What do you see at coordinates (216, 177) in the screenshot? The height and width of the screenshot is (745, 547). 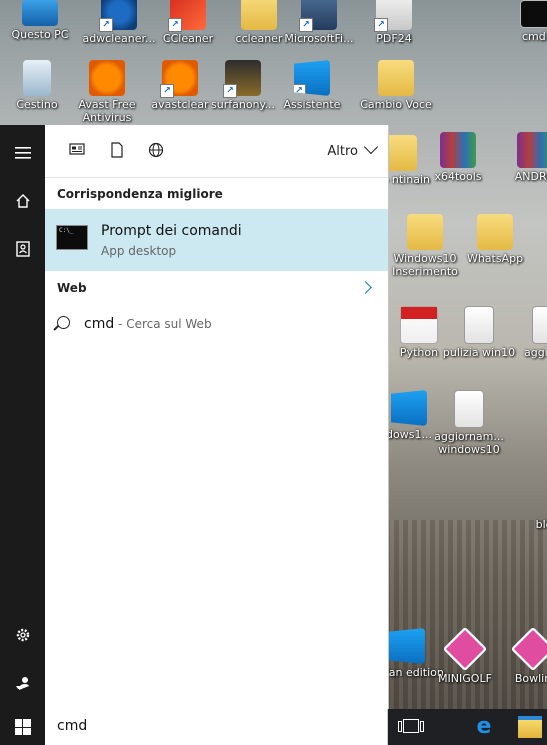 I see `toolbar-divider` at bounding box center [216, 177].